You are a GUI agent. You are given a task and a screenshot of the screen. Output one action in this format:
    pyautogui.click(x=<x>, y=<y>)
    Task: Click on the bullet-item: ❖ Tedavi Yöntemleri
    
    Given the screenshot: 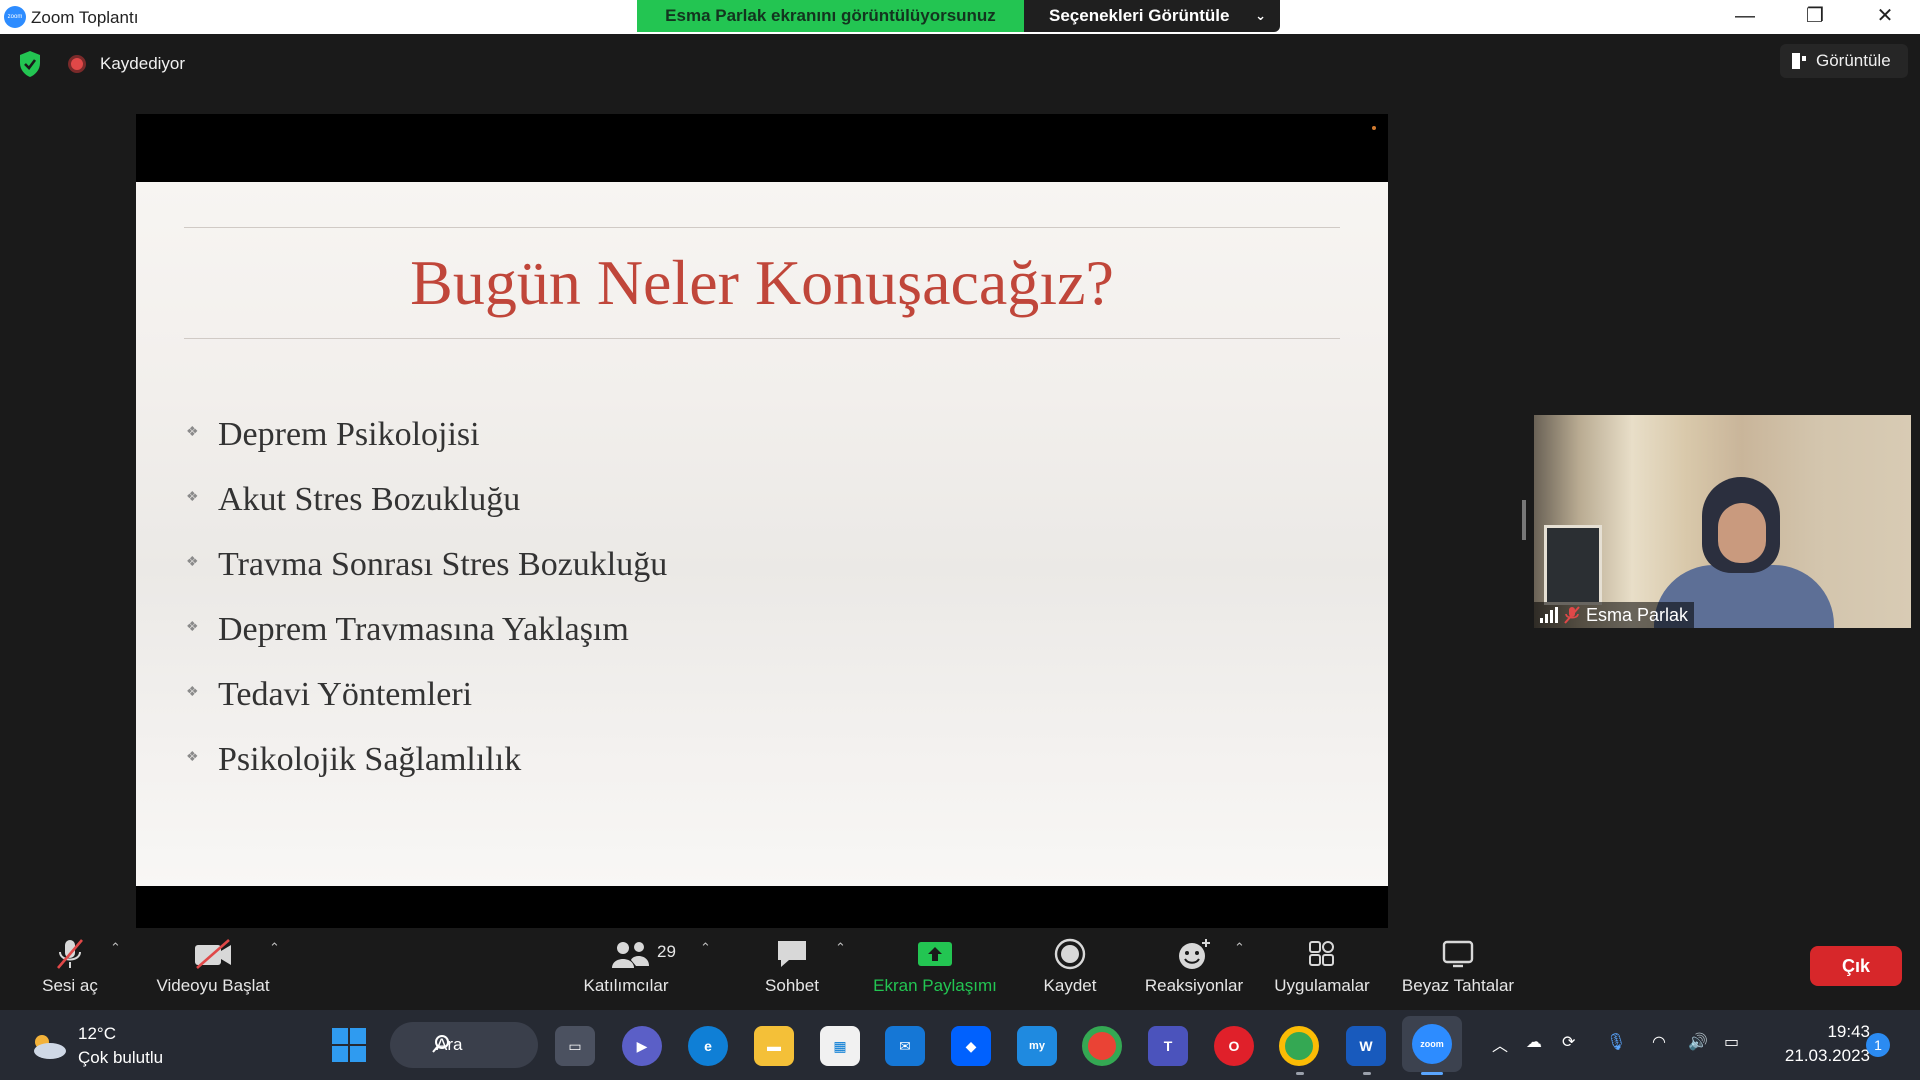 What is the action you would take?
    pyautogui.click(x=426, y=694)
    